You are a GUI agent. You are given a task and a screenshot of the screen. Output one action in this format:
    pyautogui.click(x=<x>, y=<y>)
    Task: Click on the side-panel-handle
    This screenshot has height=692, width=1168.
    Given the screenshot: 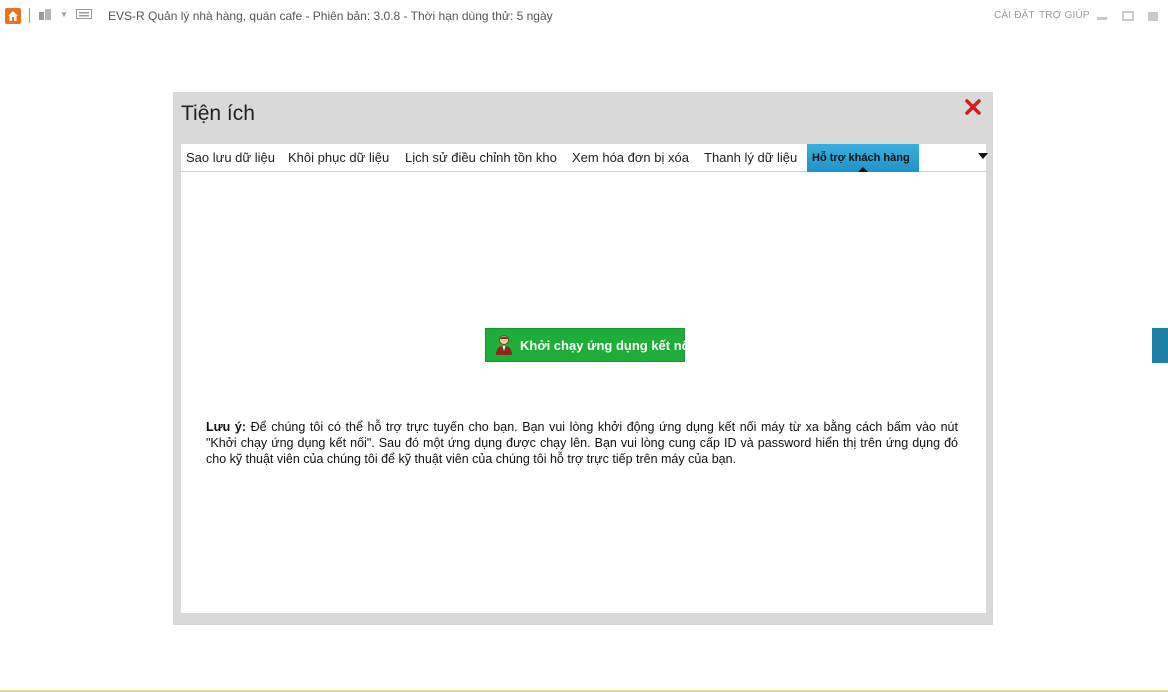 What is the action you would take?
    pyautogui.click(x=1160, y=345)
    